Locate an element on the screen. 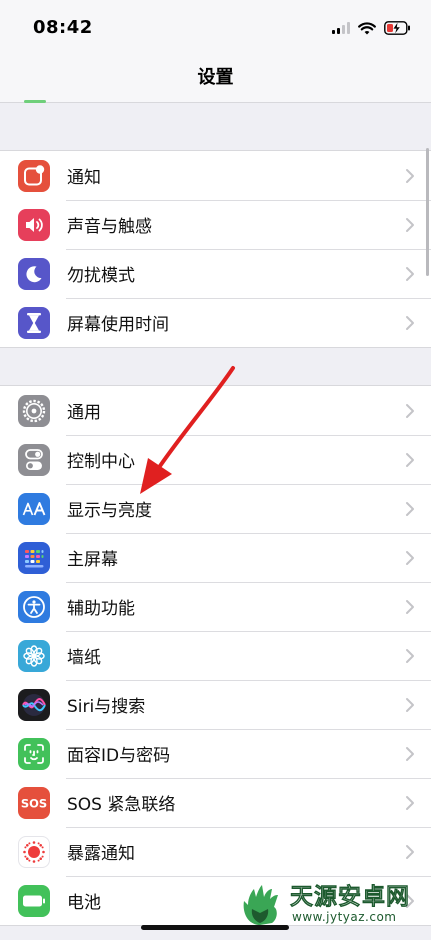  settings-row-do-not-disturb: 勿扰模式 is located at coordinates (215, 273).